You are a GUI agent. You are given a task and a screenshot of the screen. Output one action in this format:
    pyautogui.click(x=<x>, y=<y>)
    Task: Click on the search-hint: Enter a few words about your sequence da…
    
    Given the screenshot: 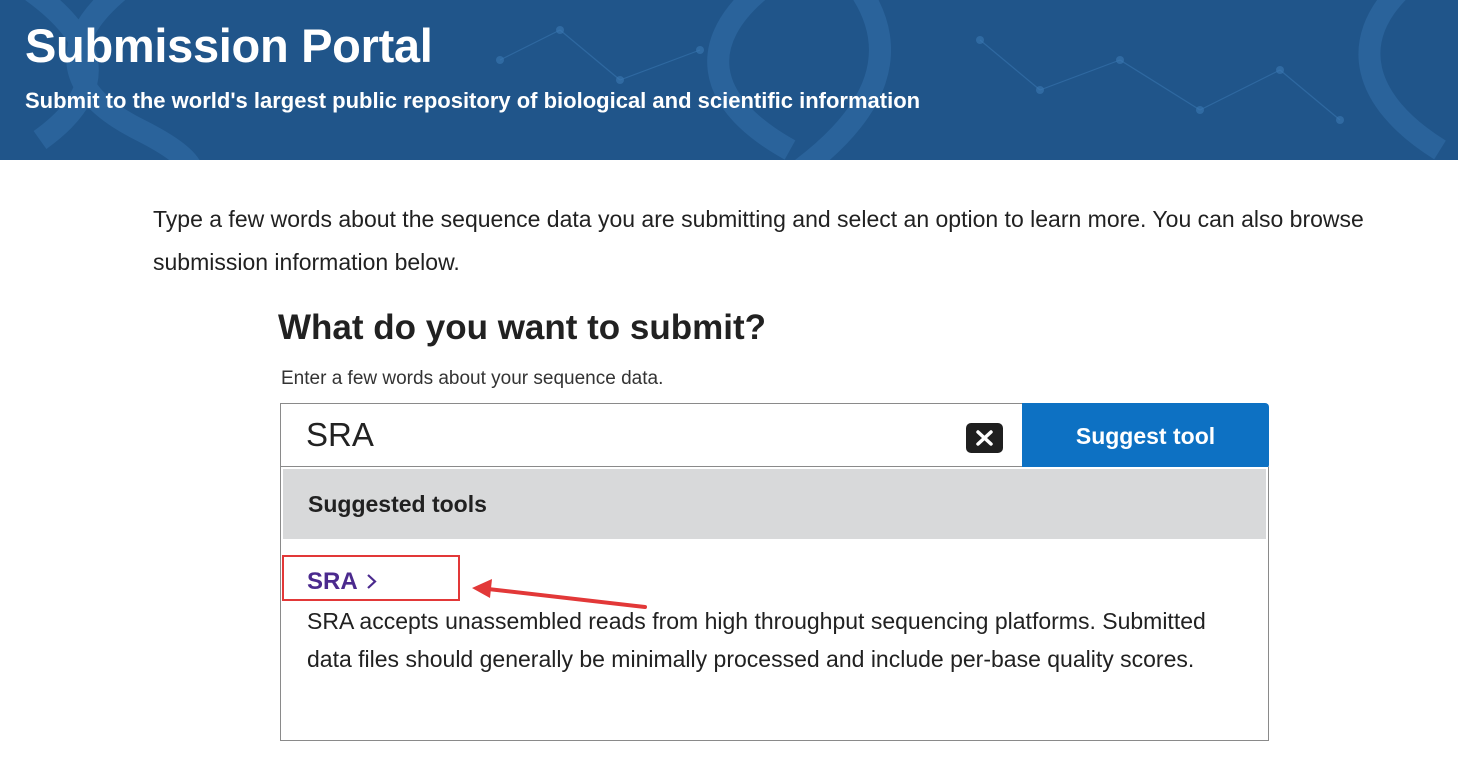 What is the action you would take?
    pyautogui.click(x=472, y=378)
    